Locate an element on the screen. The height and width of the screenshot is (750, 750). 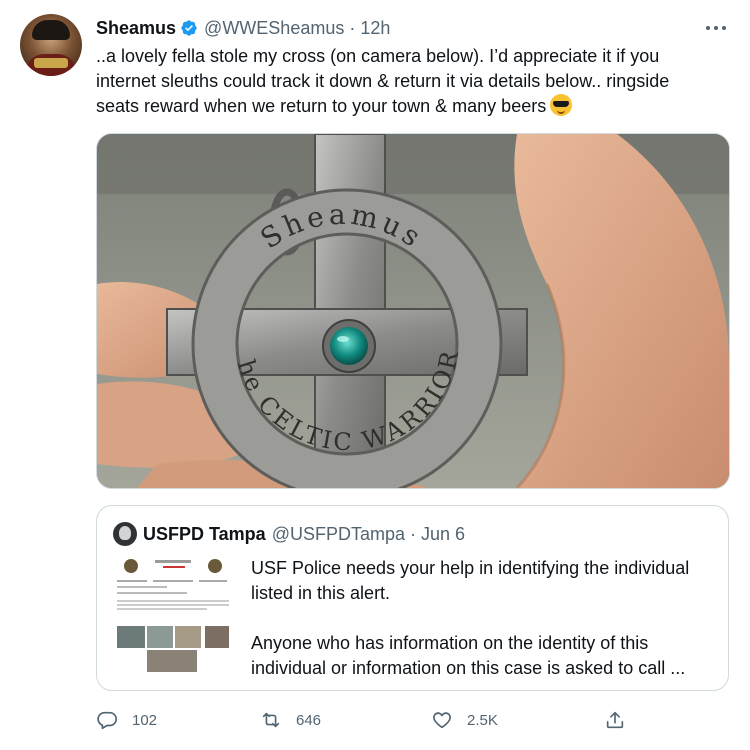
quoted-author-handle: @USFPDTampa is located at coordinates (338, 533).